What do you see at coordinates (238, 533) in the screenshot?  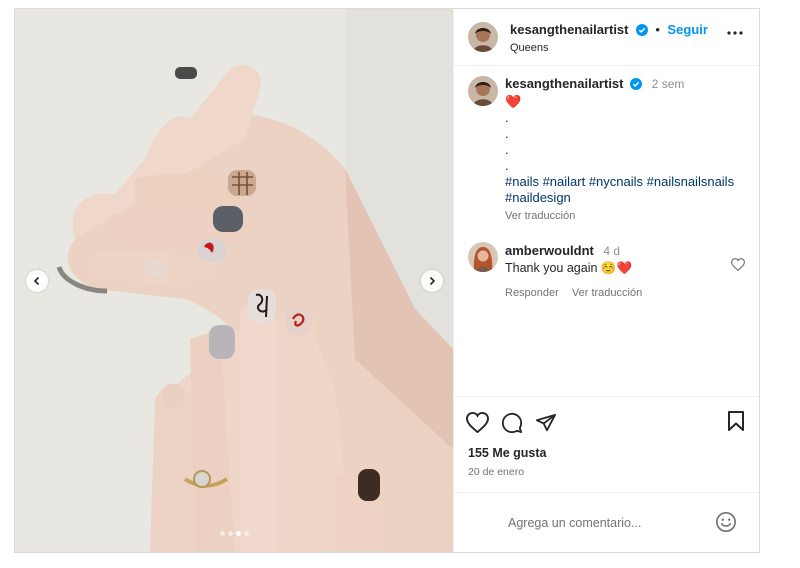 I see `carousel-dot-active` at bounding box center [238, 533].